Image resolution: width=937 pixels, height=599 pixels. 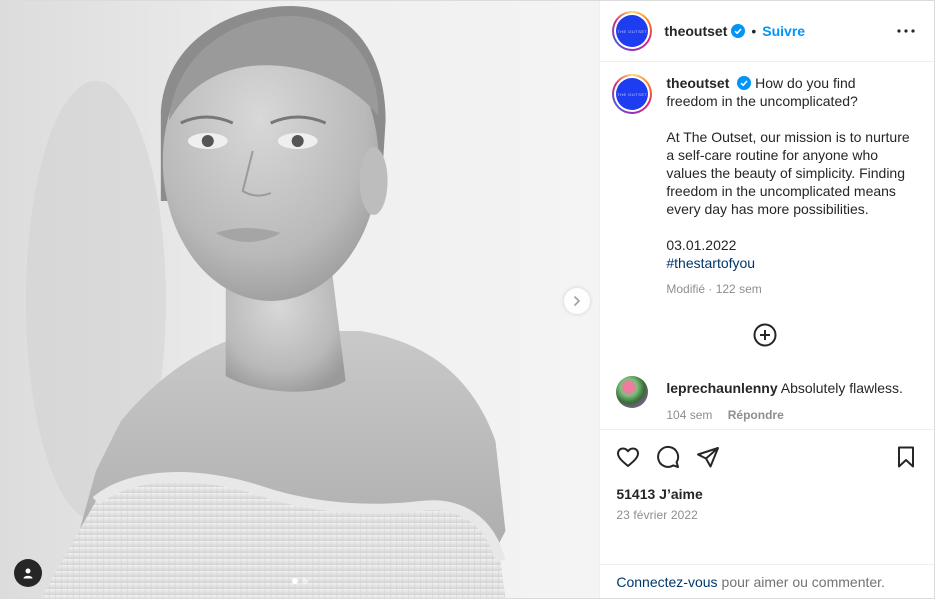 I want to click on tagged-users-button, so click(x=28, y=573).